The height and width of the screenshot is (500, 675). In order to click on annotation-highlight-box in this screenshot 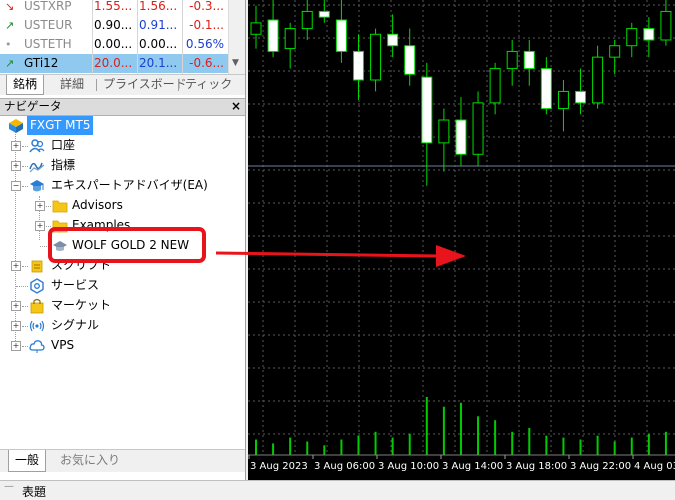, I will do `click(127, 245)`.